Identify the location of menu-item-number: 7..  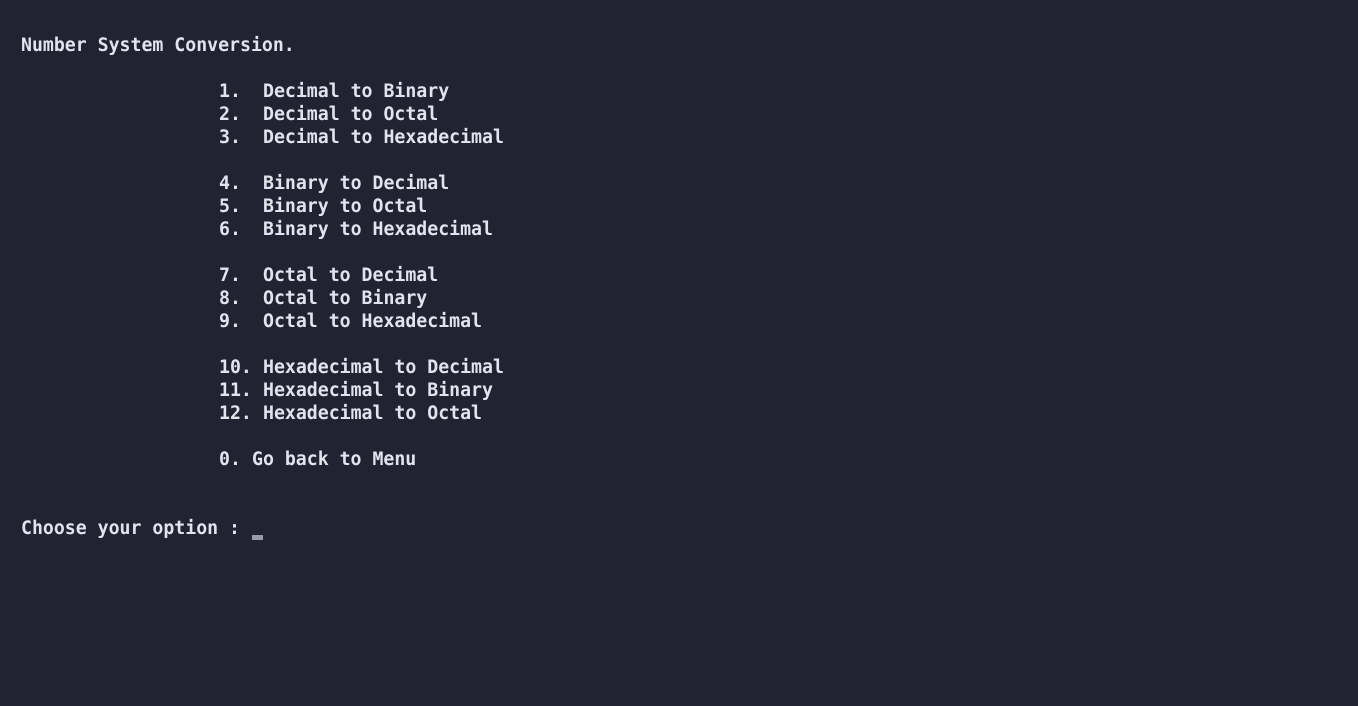
(230, 275).